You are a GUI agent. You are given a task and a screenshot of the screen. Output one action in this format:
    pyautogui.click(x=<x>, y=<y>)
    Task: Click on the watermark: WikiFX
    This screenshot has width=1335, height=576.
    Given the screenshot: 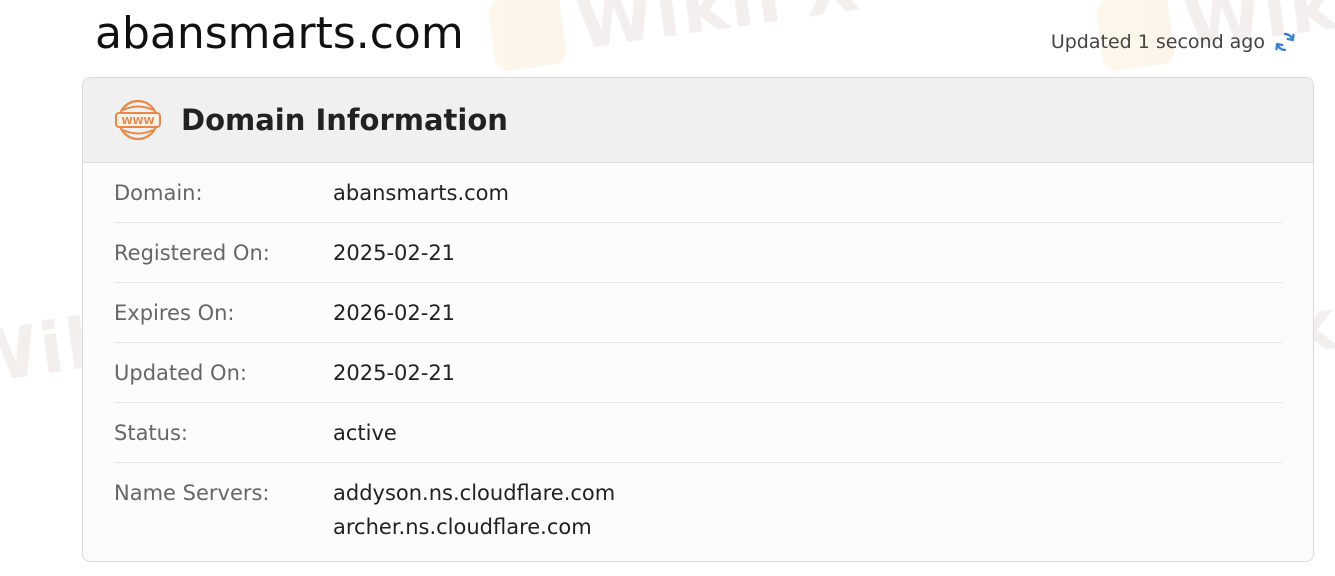 What is the action you would take?
    pyautogui.click(x=675, y=38)
    